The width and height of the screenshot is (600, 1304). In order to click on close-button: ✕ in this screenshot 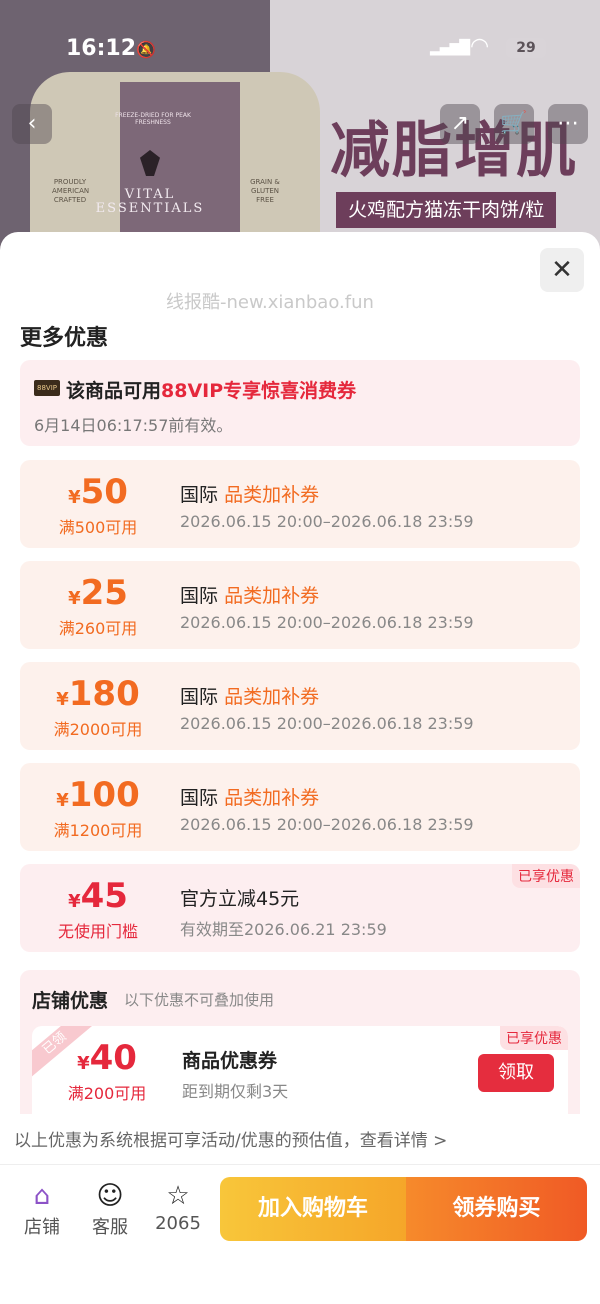, I will do `click(562, 270)`.